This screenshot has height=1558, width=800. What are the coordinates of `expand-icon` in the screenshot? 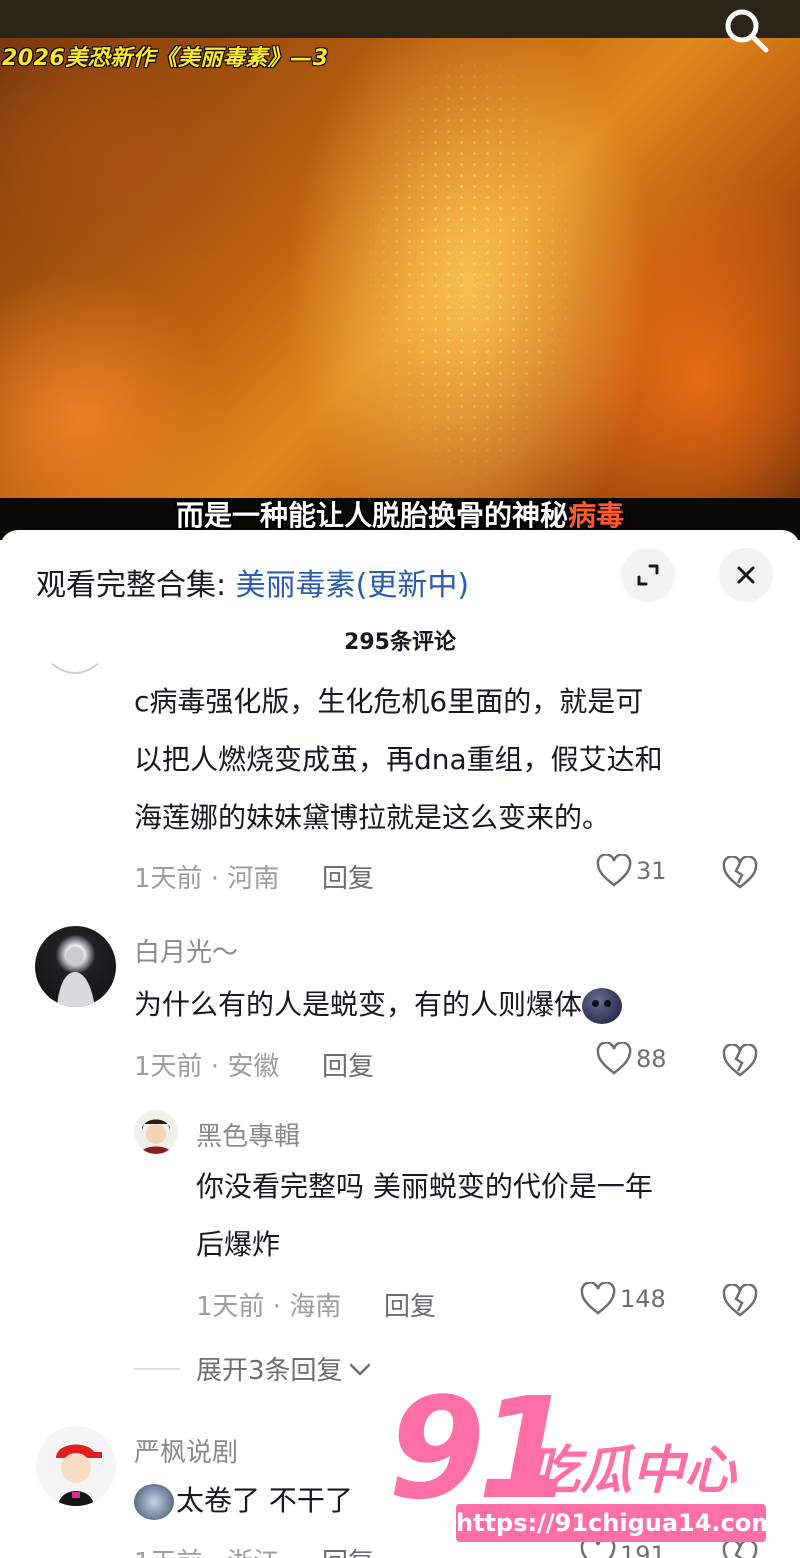 It's located at (648, 575).